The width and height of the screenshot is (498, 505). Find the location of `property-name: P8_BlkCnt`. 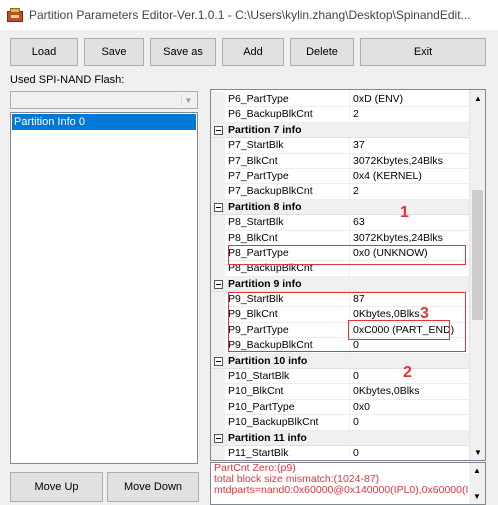

property-name: P8_BlkCnt is located at coordinates (253, 237).